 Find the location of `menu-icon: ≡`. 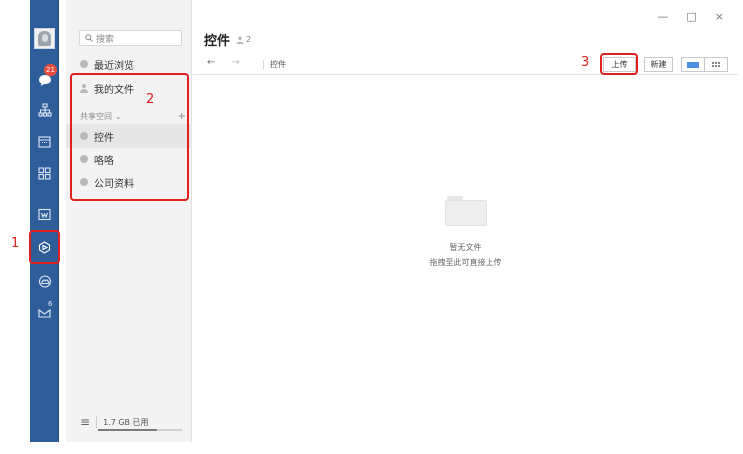

menu-icon: ≡ is located at coordinates (85, 422).